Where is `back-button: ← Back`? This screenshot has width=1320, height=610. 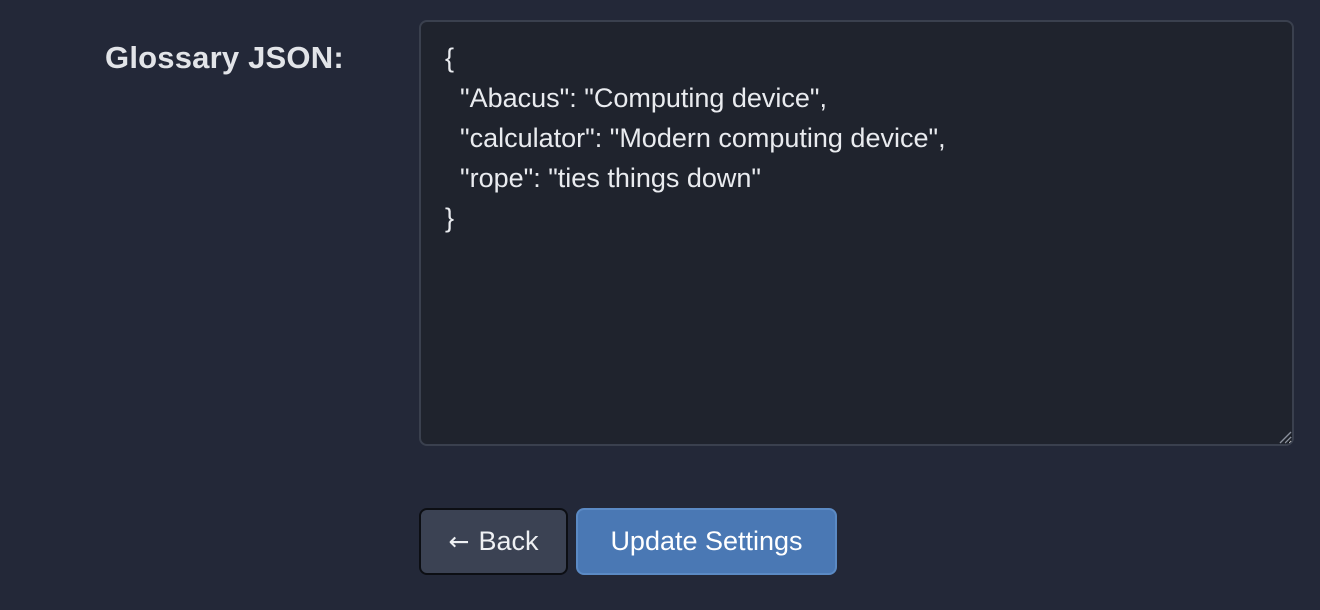
back-button: ← Back is located at coordinates (493, 541).